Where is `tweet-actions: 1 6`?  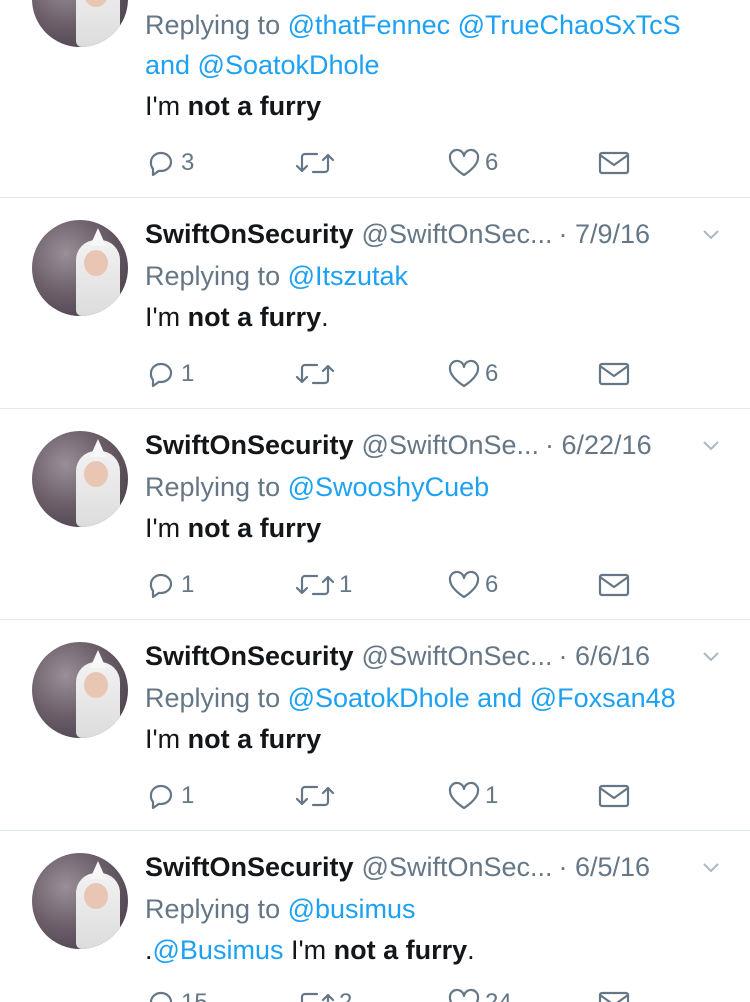
tweet-actions: 1 6 is located at coordinates (395, 374).